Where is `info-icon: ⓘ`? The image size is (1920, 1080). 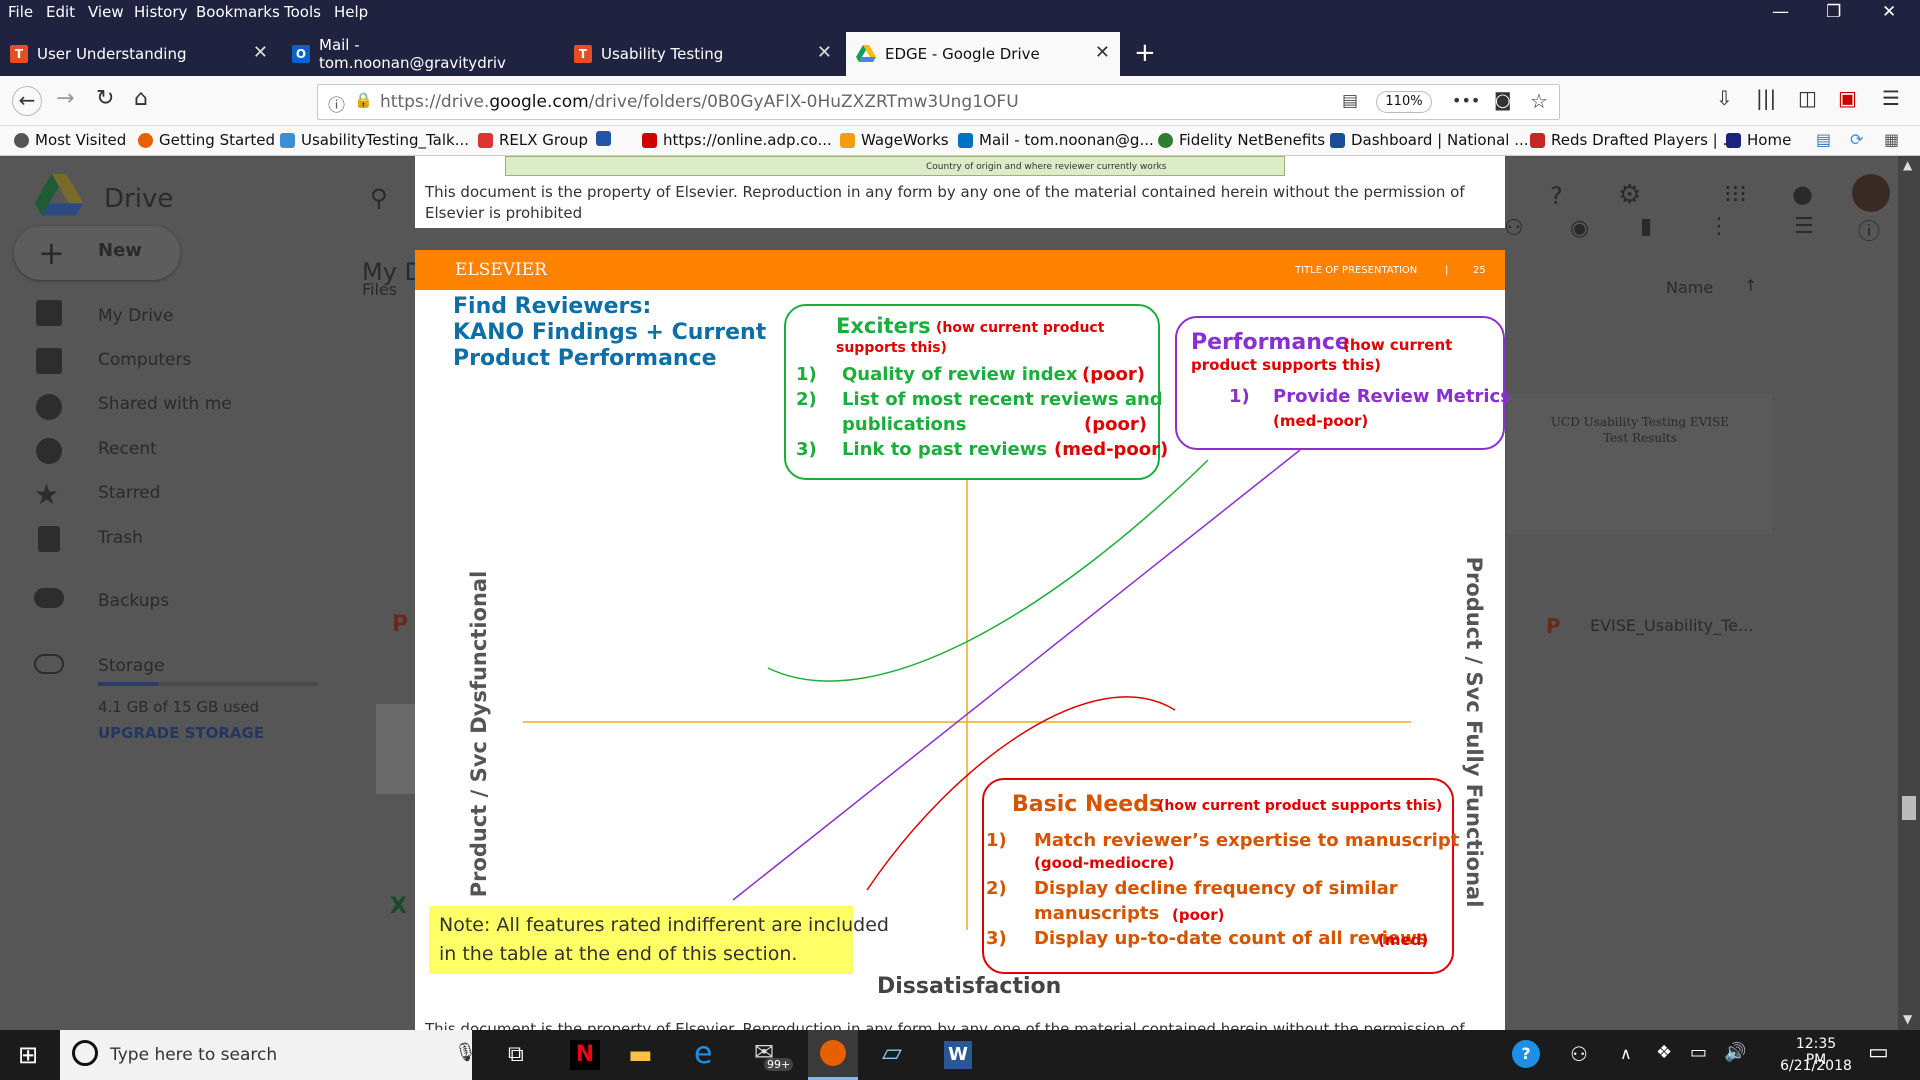 info-icon: ⓘ is located at coordinates (336, 103).